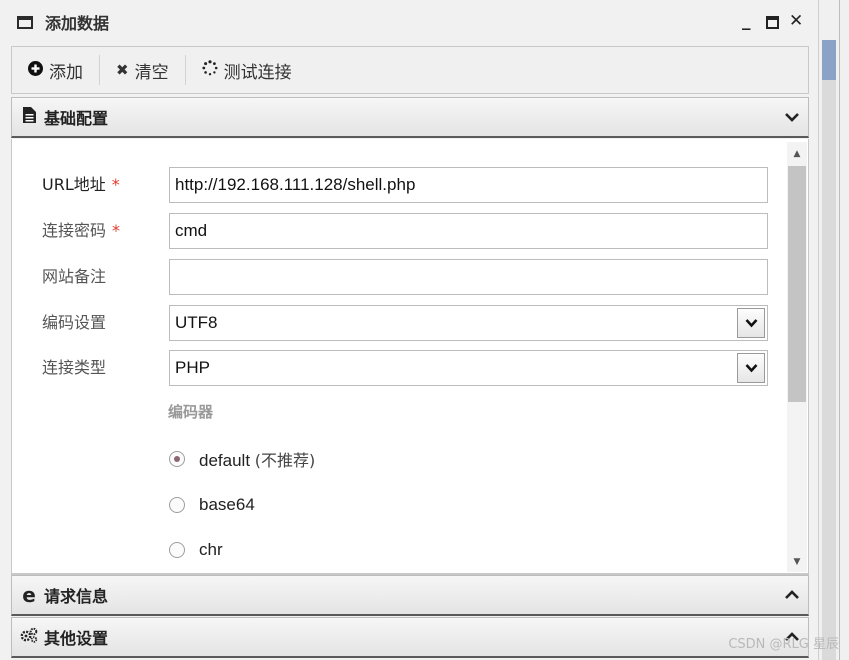  What do you see at coordinates (81, 230) in the screenshot?
I see `password-label: 连接密码 *` at bounding box center [81, 230].